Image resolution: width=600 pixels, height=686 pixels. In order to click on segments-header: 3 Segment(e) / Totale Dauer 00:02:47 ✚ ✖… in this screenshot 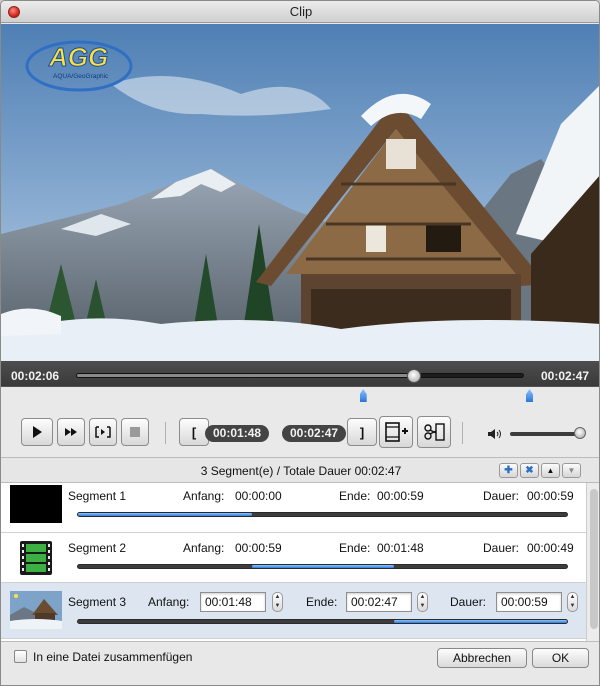, I will do `click(300, 470)`.